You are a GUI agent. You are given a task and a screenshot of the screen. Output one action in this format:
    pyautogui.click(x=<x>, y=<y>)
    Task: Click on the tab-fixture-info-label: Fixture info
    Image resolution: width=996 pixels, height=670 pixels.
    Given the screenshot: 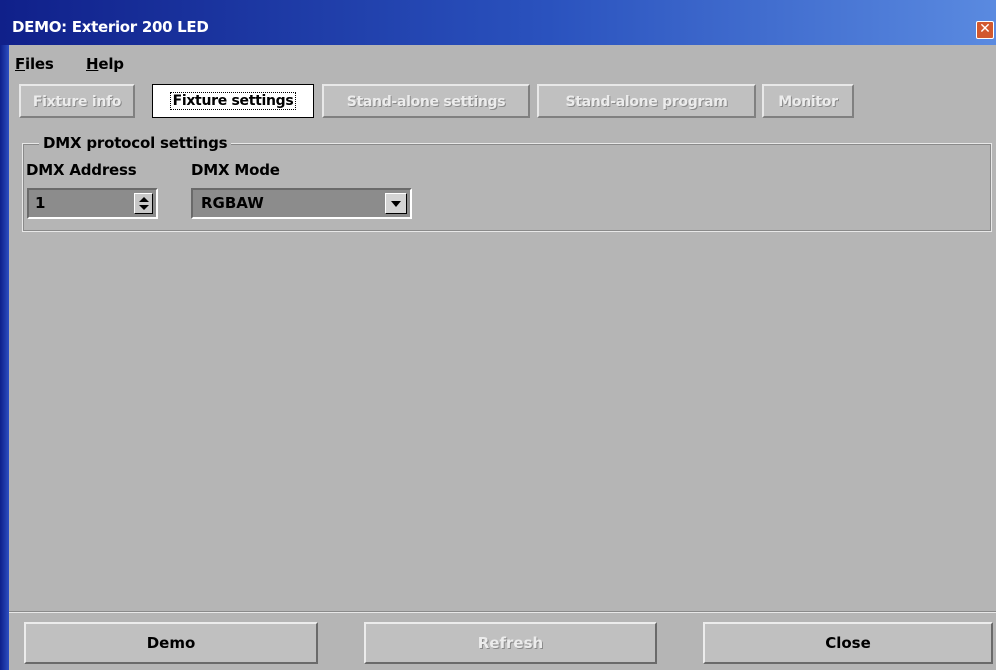 What is the action you would take?
    pyautogui.click(x=77, y=102)
    